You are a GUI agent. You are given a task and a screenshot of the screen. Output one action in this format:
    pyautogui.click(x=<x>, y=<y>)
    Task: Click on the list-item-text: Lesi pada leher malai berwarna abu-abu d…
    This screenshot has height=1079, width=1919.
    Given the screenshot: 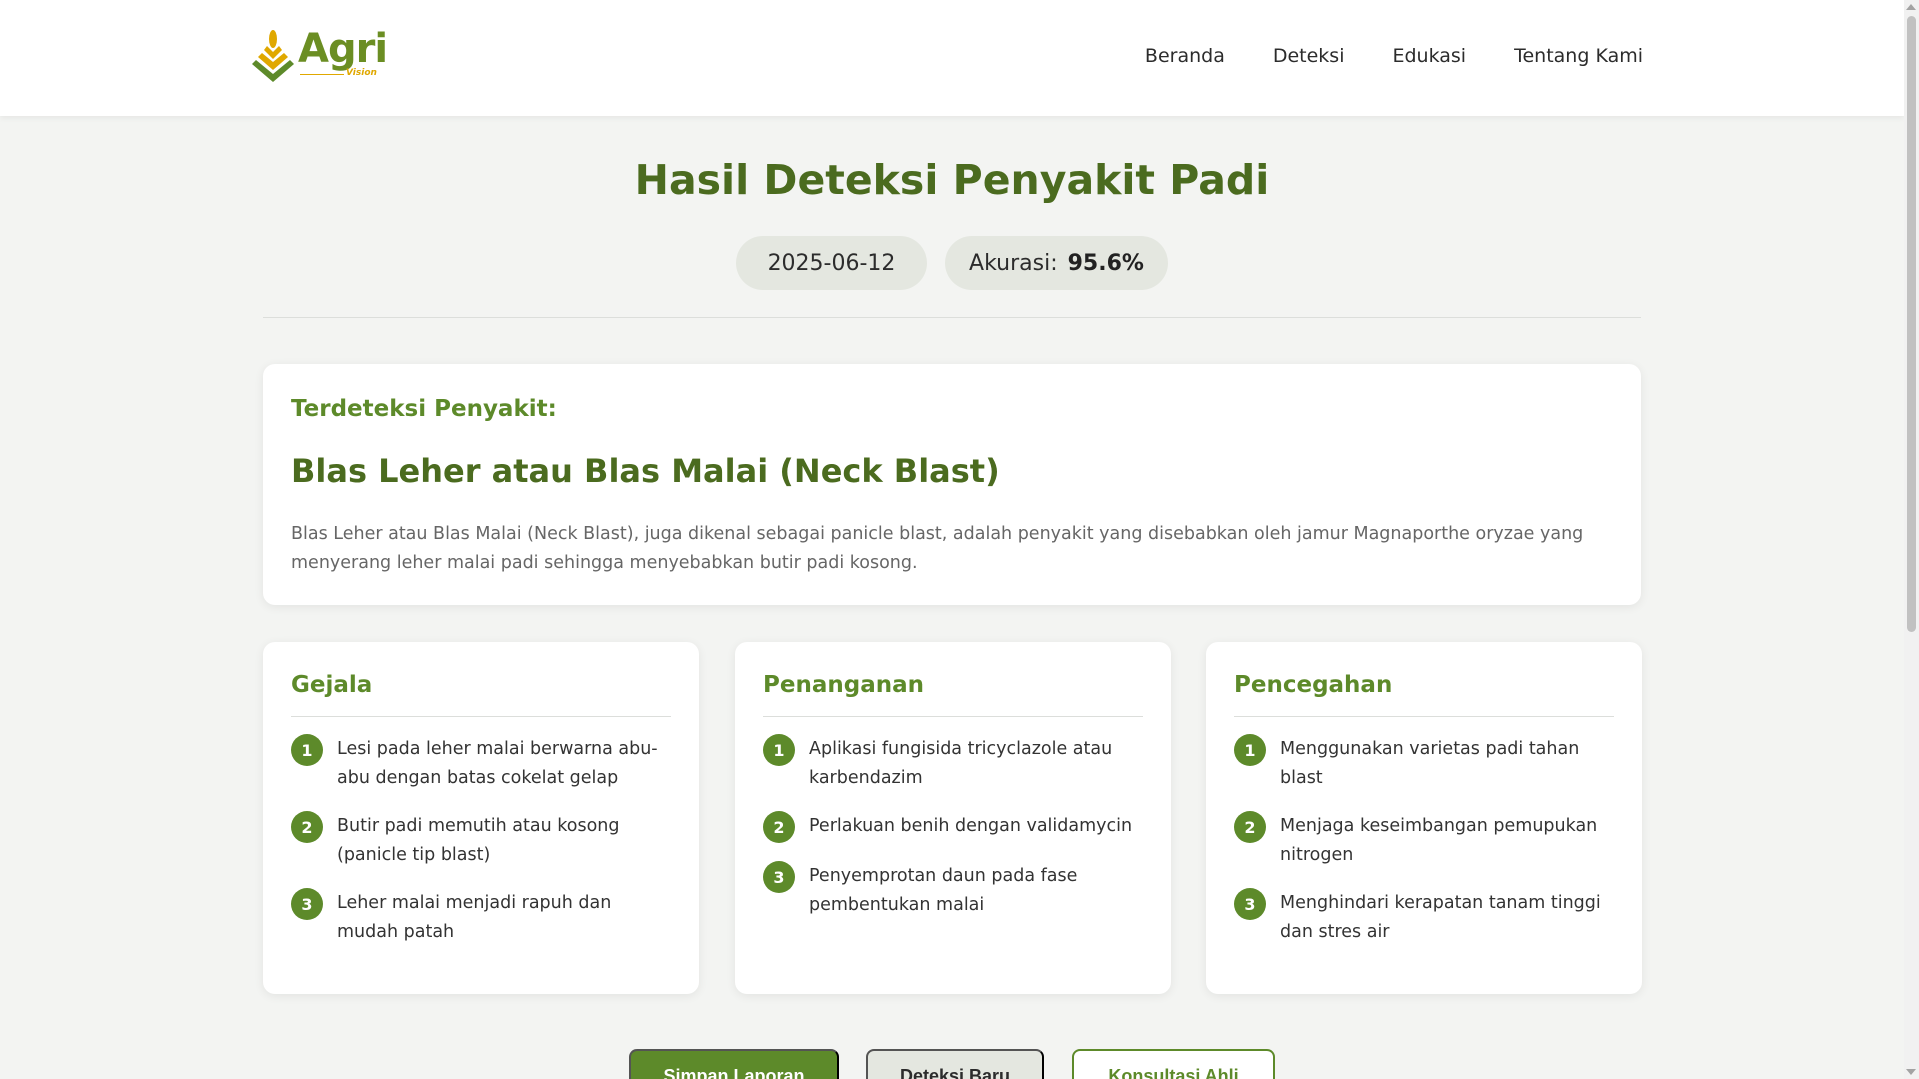 What is the action you would take?
    pyautogui.click(x=497, y=763)
    